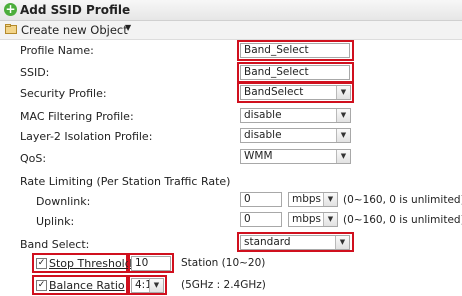 The width and height of the screenshot is (462, 296). Describe the element at coordinates (402, 200) in the screenshot. I see `downlink-hint: (0~160, 0 is unlimited)` at that location.